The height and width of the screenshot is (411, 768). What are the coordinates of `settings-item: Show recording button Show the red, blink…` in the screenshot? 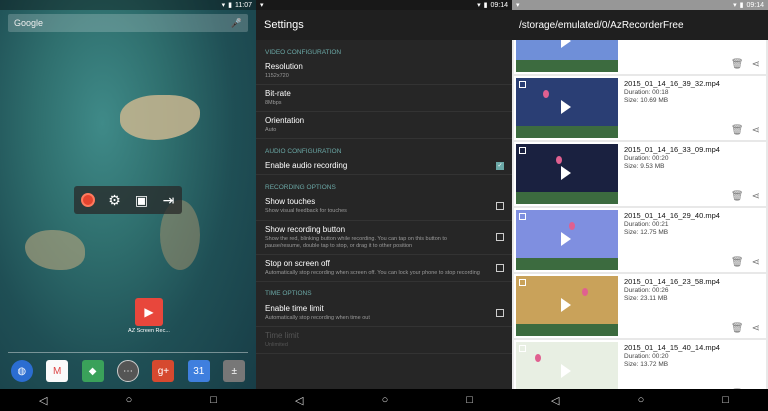 It's located at (384, 238).